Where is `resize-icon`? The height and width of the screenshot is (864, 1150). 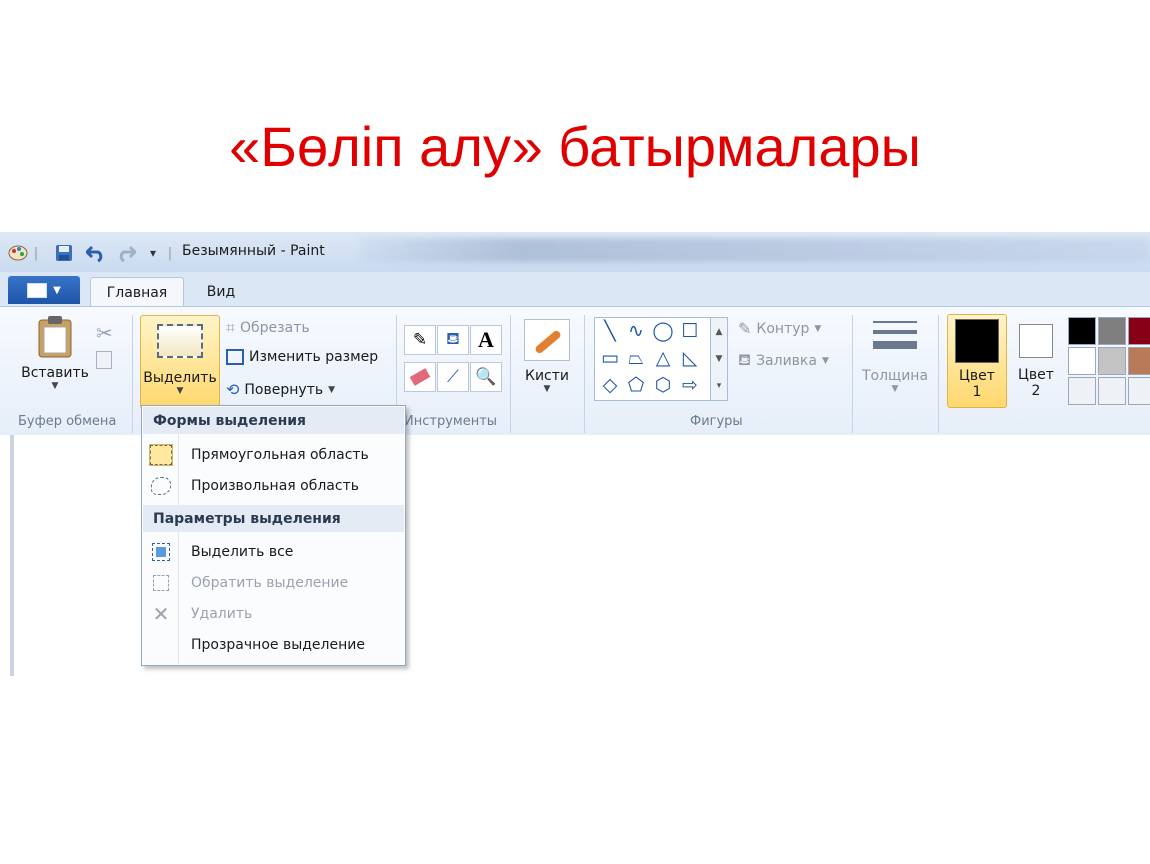 resize-icon is located at coordinates (235, 357).